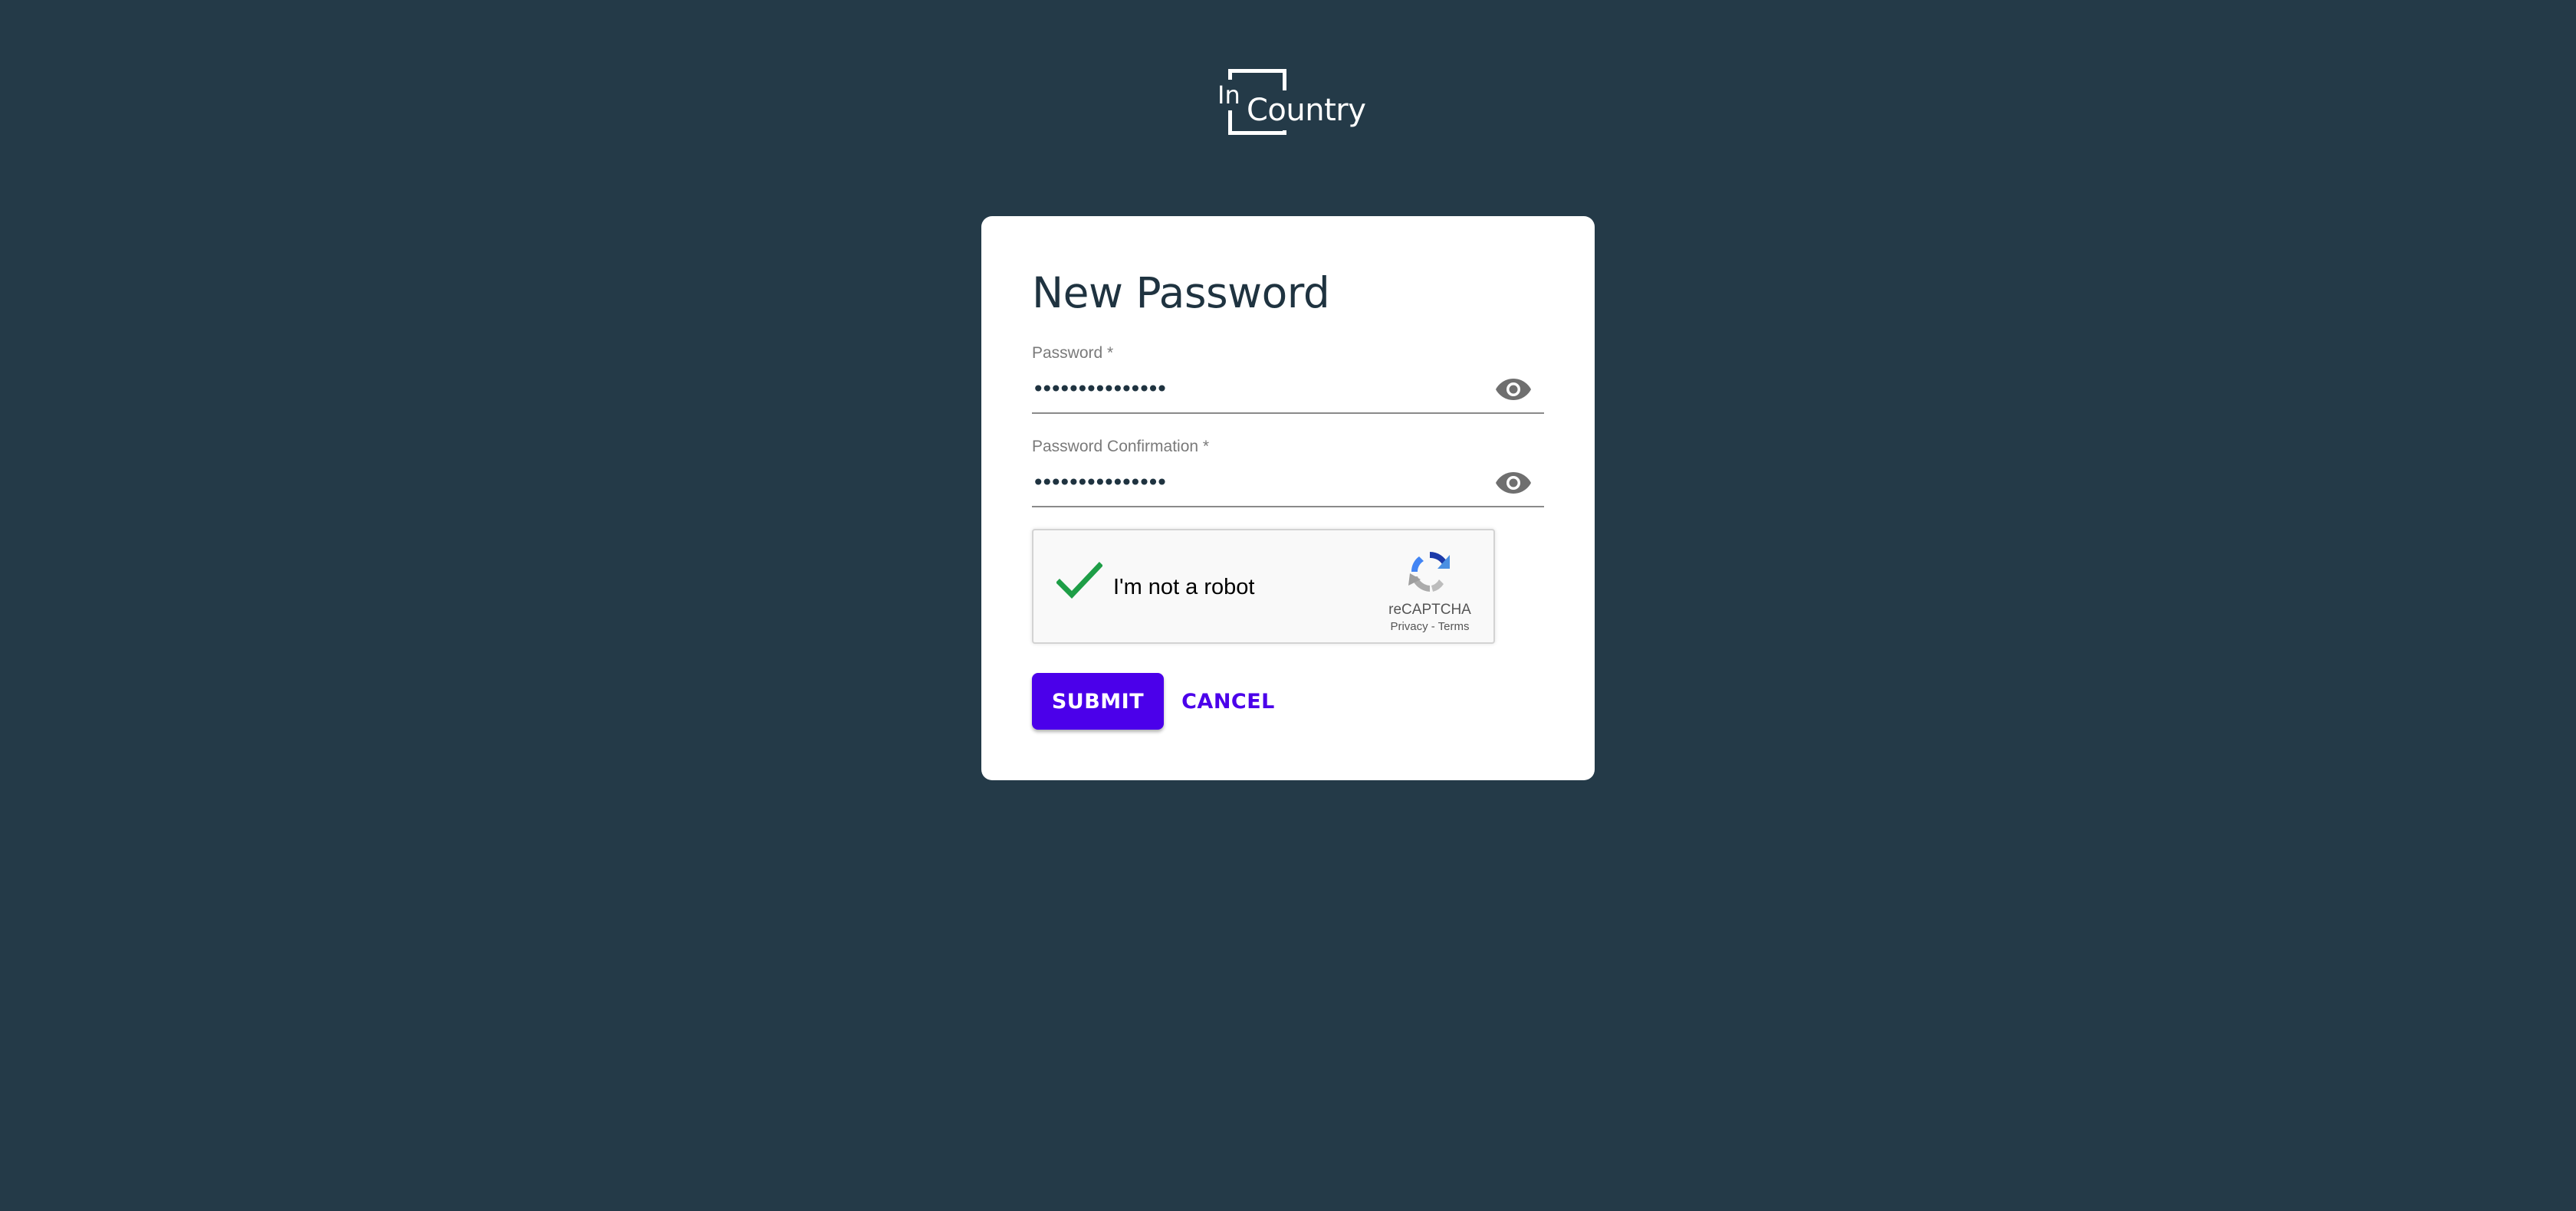 The height and width of the screenshot is (1211, 2576). I want to click on recaptcha-logo-icon, so click(1429, 572).